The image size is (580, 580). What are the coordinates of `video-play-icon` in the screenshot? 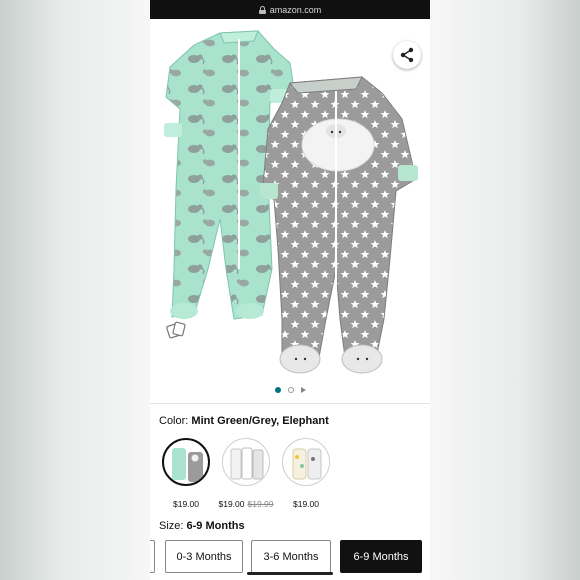 It's located at (303, 390).